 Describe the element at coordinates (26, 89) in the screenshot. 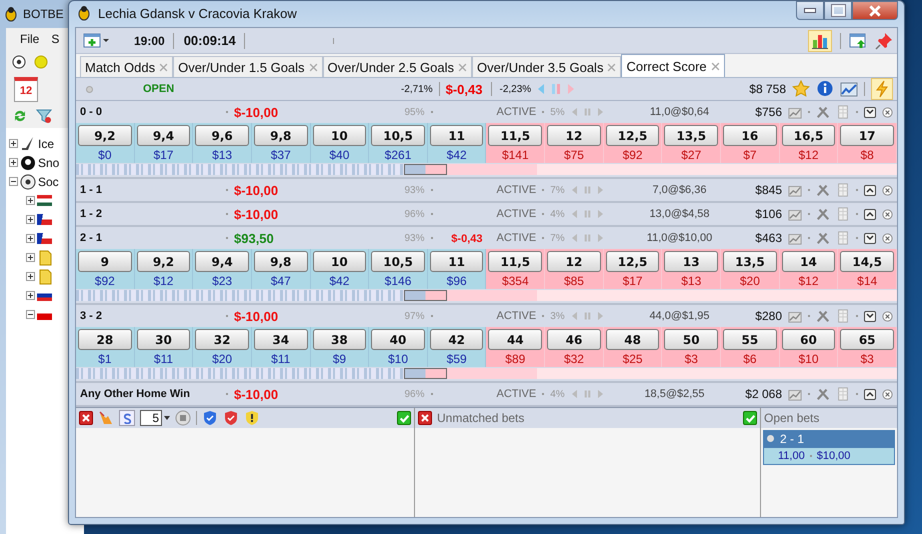

I see `calendar-icon: 12` at that location.